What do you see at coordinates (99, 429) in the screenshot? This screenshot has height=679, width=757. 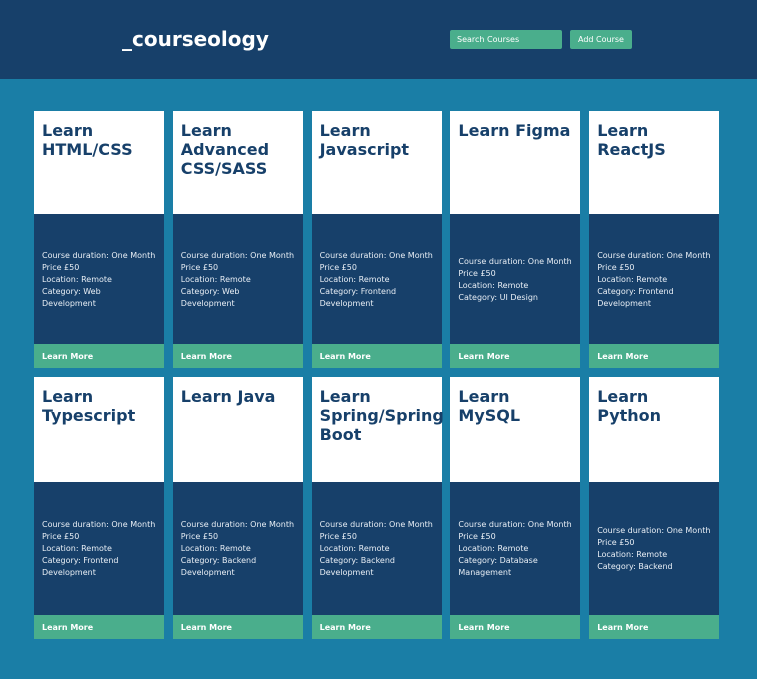 I see `card-header: Learn Typescript` at bounding box center [99, 429].